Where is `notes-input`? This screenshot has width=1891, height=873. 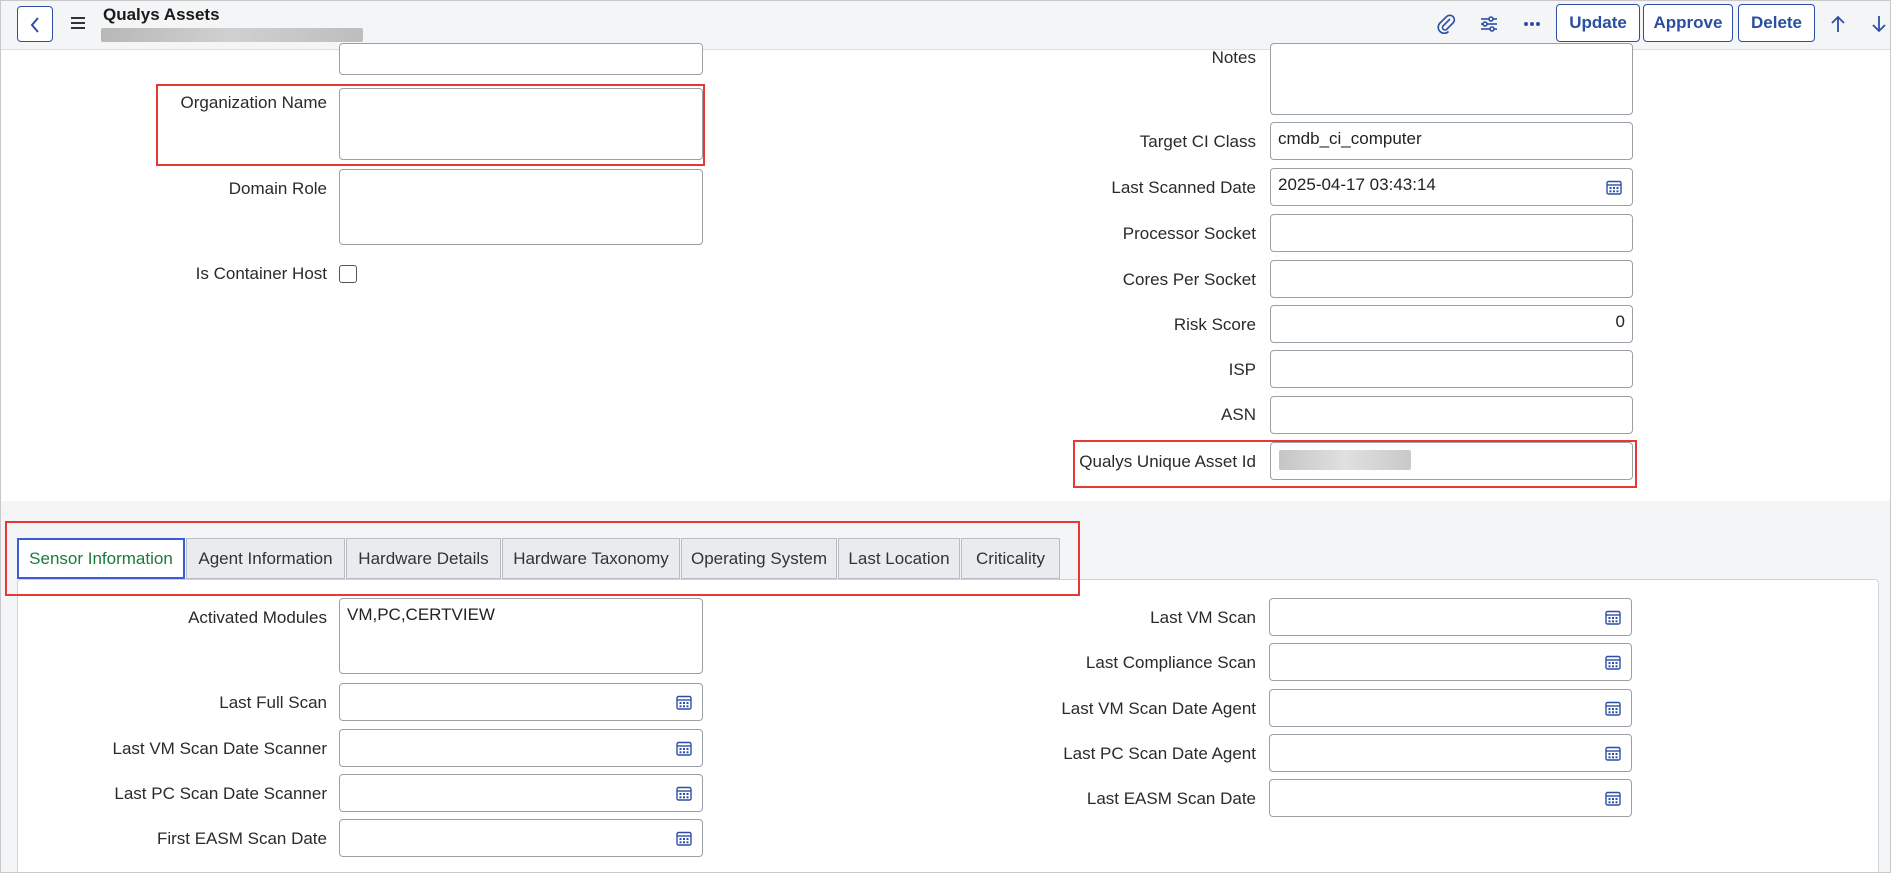
notes-input is located at coordinates (1451, 79).